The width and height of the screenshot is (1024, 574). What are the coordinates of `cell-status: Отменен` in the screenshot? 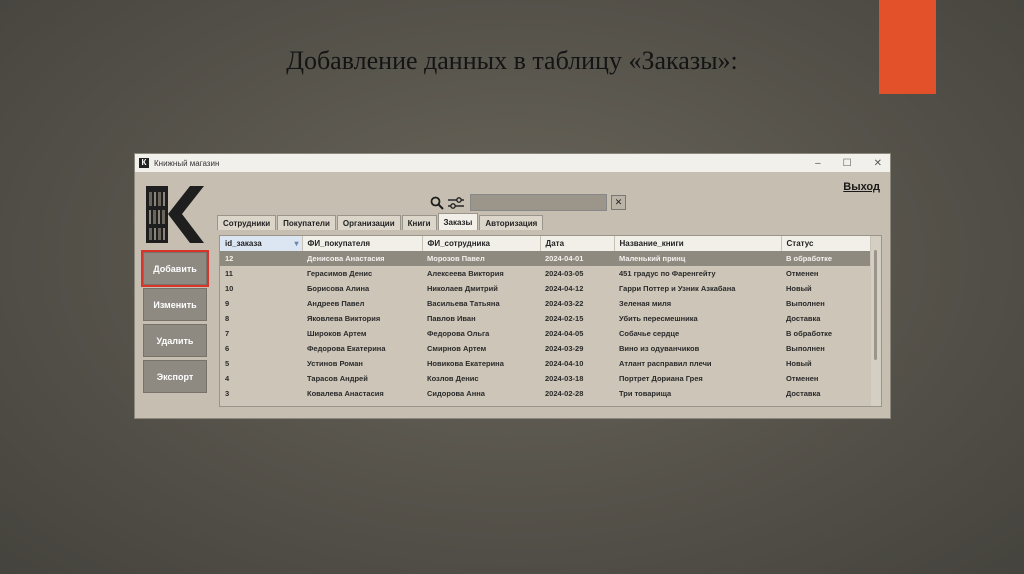 It's located at (802, 378).